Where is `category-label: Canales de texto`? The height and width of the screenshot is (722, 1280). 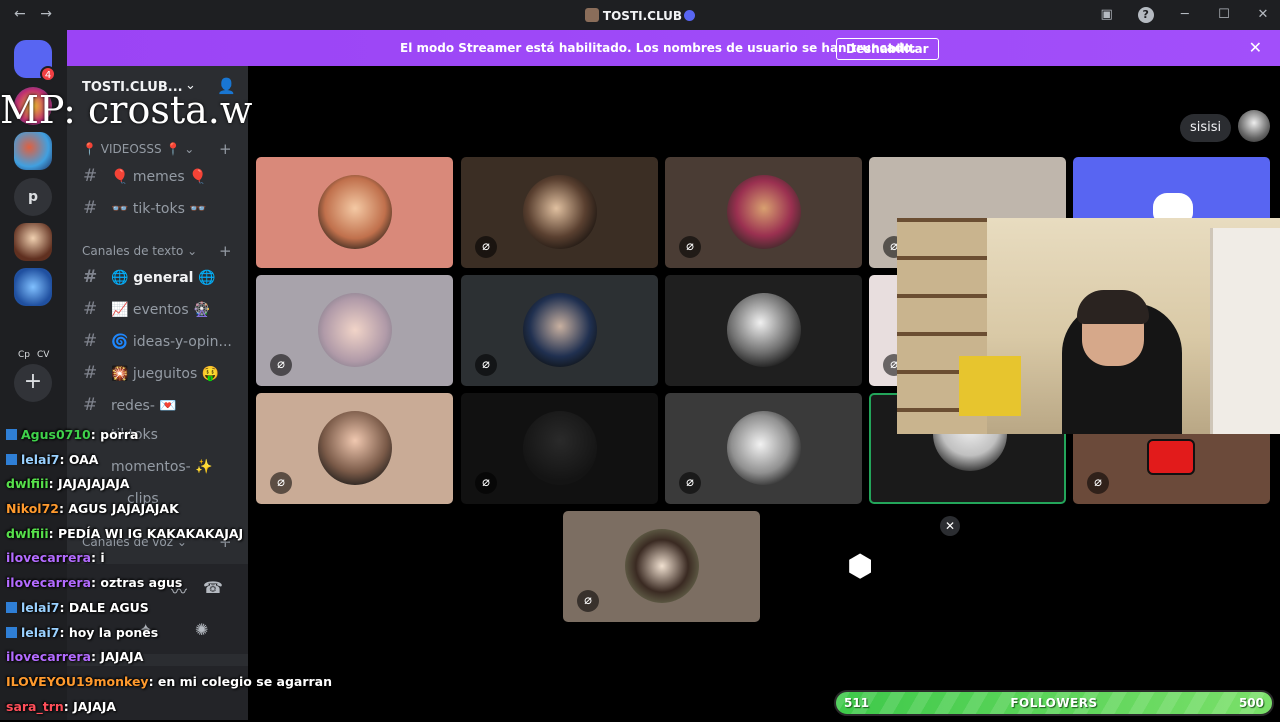 category-label: Canales de texto is located at coordinates (133, 251).